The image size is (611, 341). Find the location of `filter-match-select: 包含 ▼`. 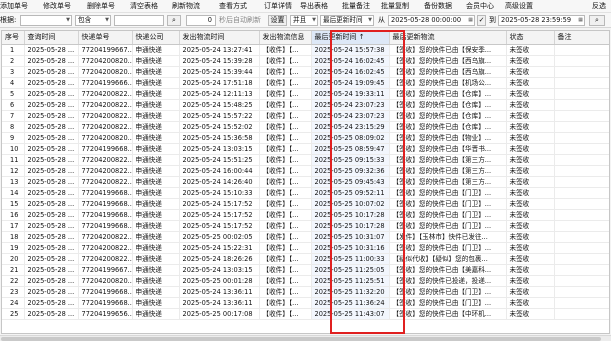

filter-match-select: 包含 ▼ is located at coordinates (93, 20).